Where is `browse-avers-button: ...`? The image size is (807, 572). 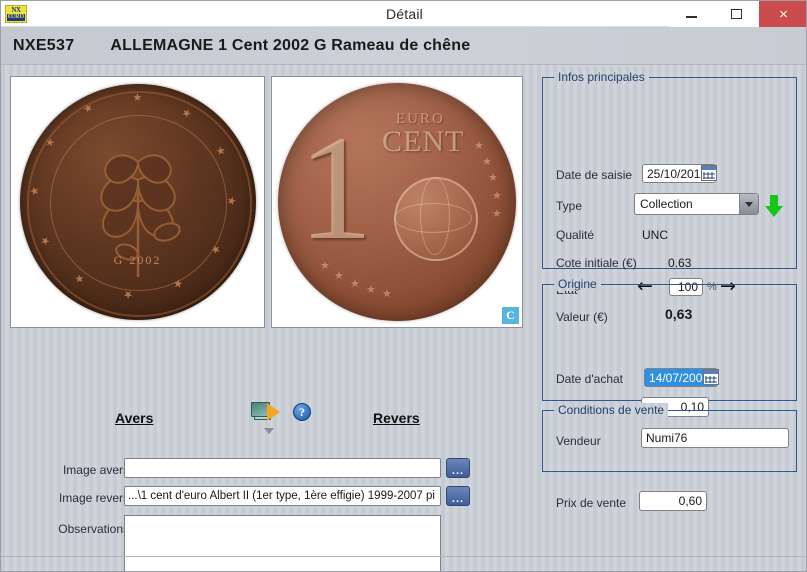 browse-avers-button: ... is located at coordinates (458, 468).